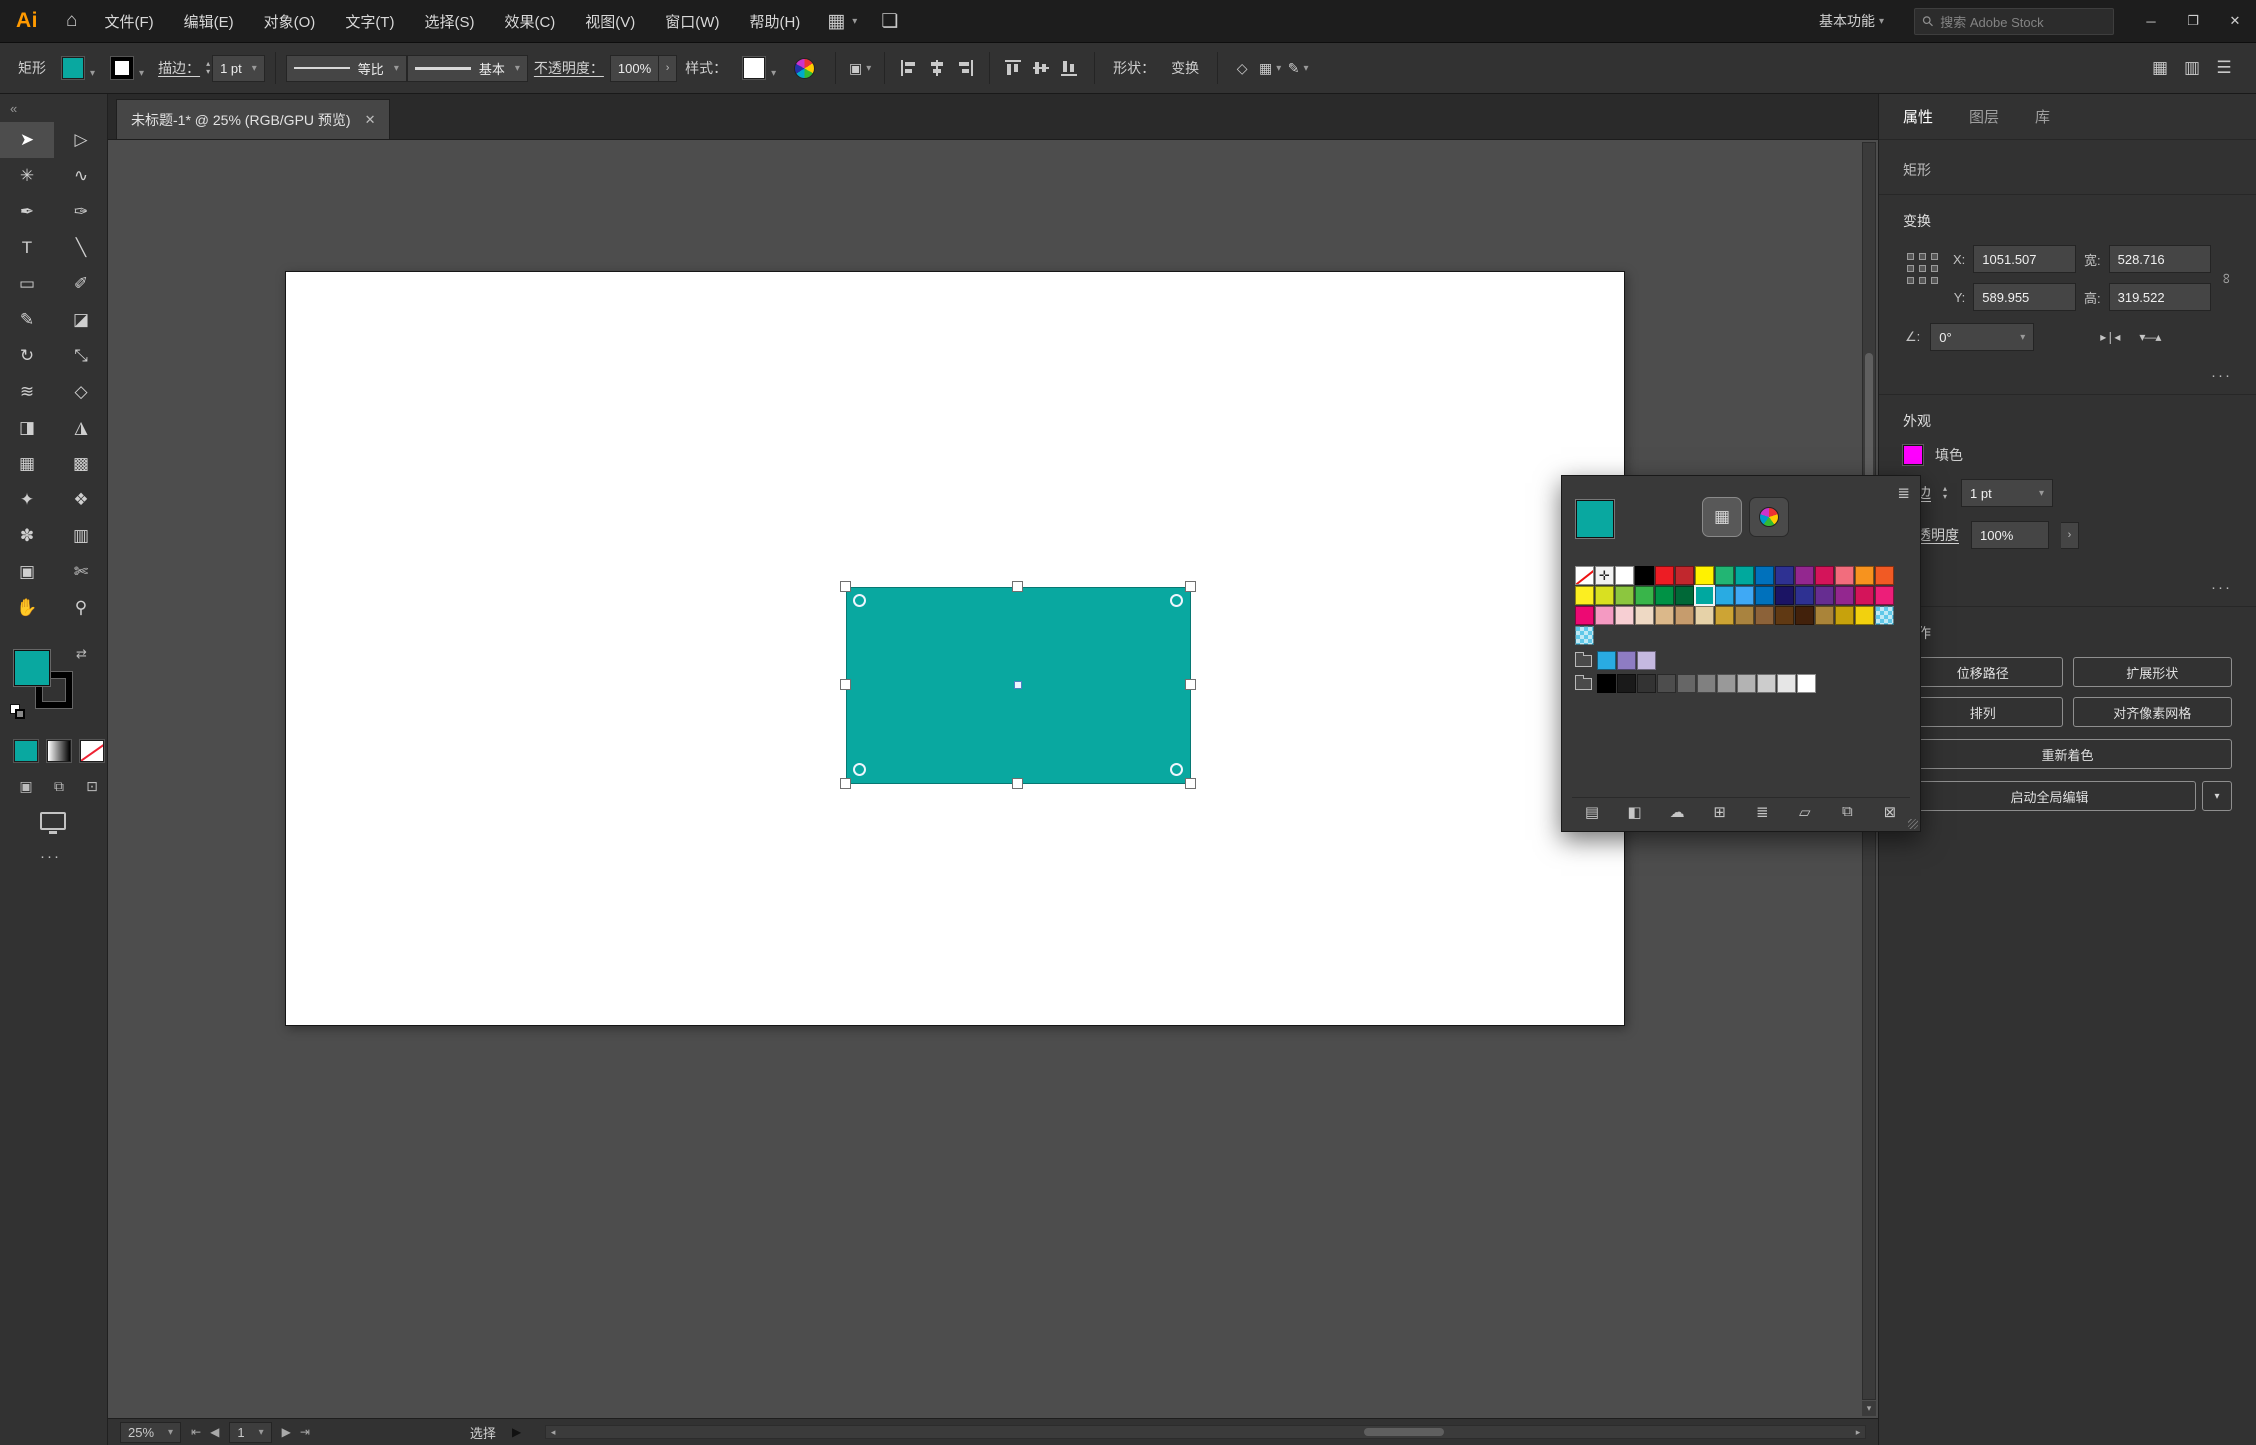 Image resolution: width=2256 pixels, height=1445 pixels. What do you see at coordinates (27, 21) in the screenshot?
I see `illustrator-logo: Ai` at bounding box center [27, 21].